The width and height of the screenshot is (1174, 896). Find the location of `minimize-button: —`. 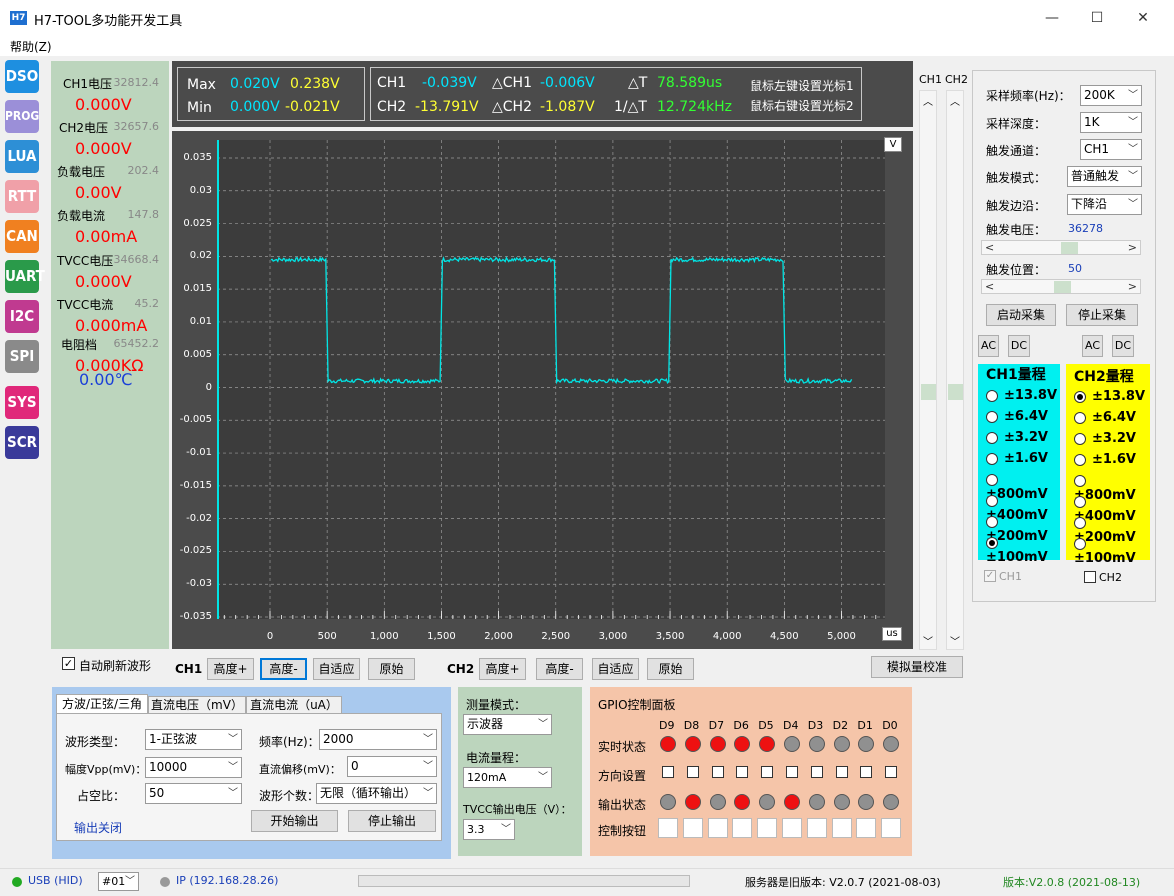

minimize-button: — is located at coordinates (1052, 18).